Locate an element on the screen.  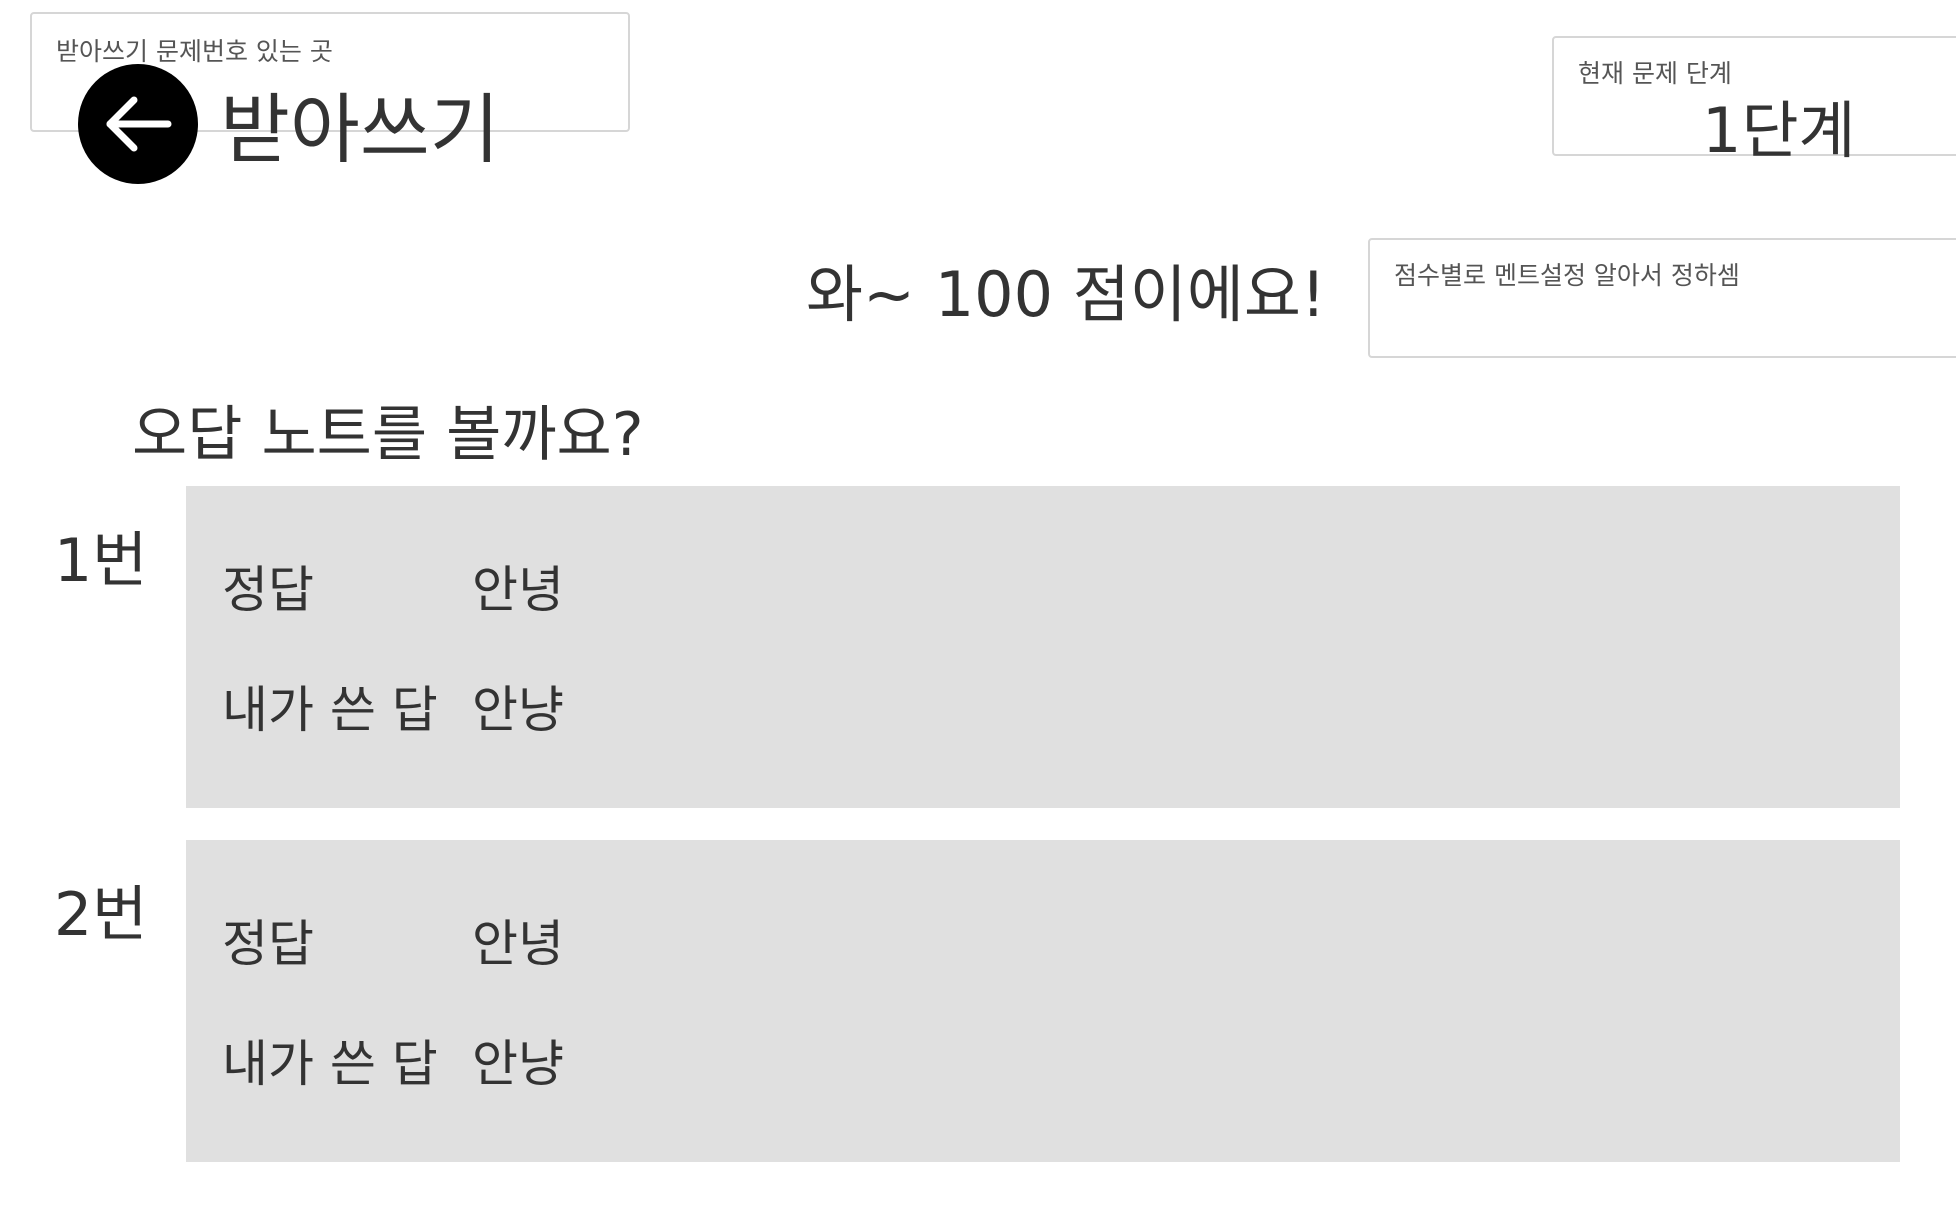
arrow-left-icon is located at coordinates (139, 124).